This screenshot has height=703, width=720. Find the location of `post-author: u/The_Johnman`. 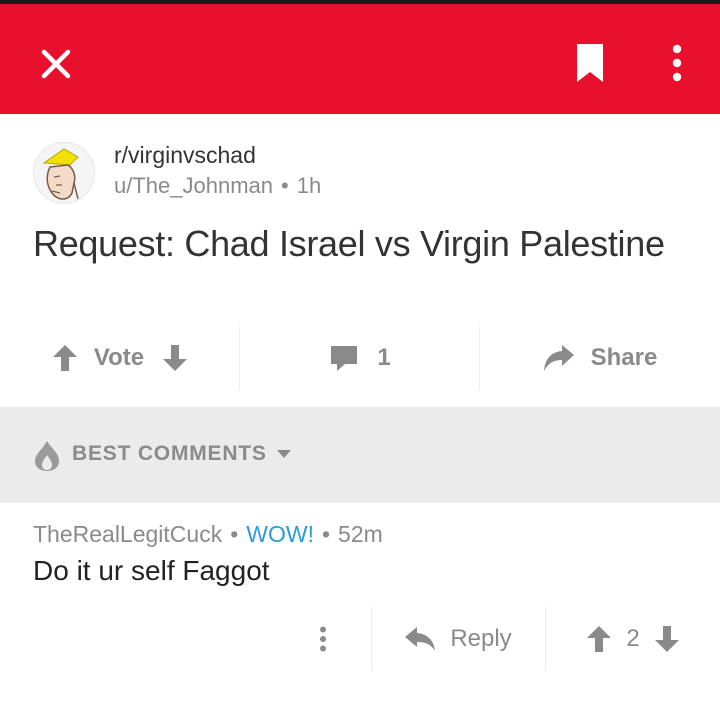

post-author: u/The_Johnman is located at coordinates (193, 185).